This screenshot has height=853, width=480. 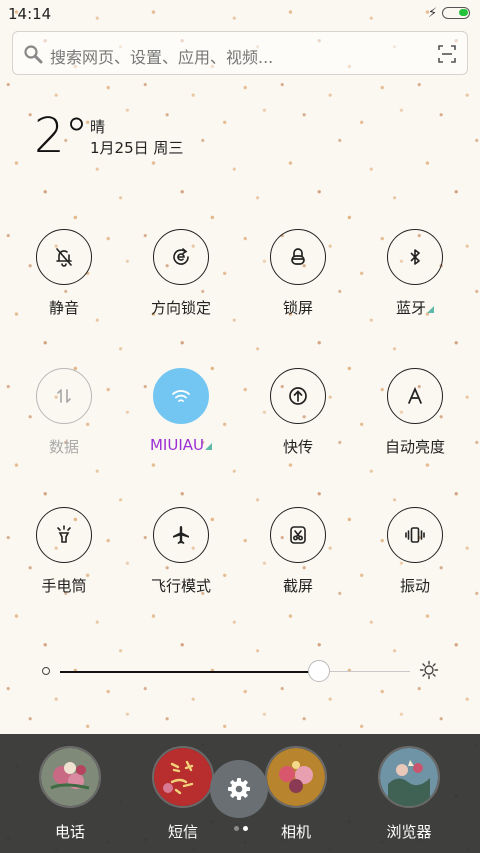 What do you see at coordinates (137, 148) in the screenshot?
I see `weather-date: 1月25日 周三` at bounding box center [137, 148].